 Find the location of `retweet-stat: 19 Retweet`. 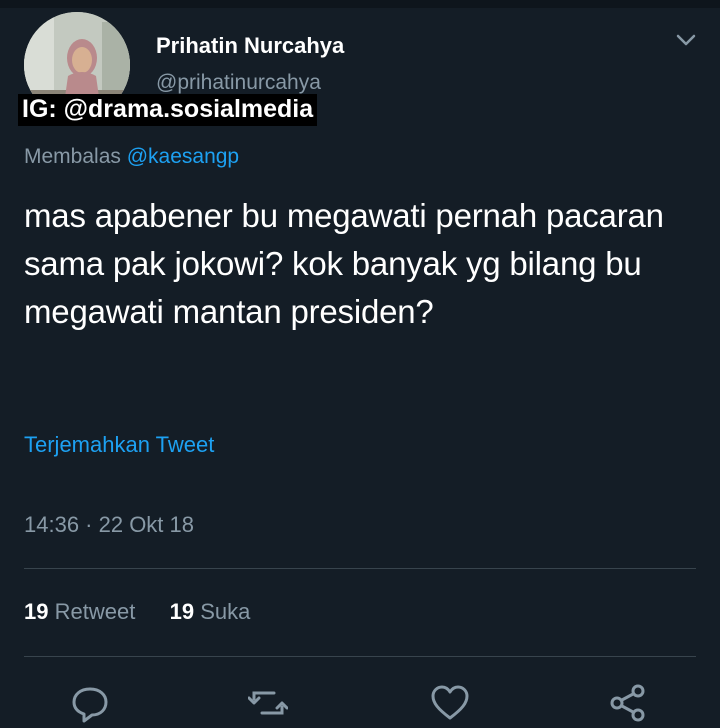

retweet-stat: 19 Retweet is located at coordinates (82, 611).